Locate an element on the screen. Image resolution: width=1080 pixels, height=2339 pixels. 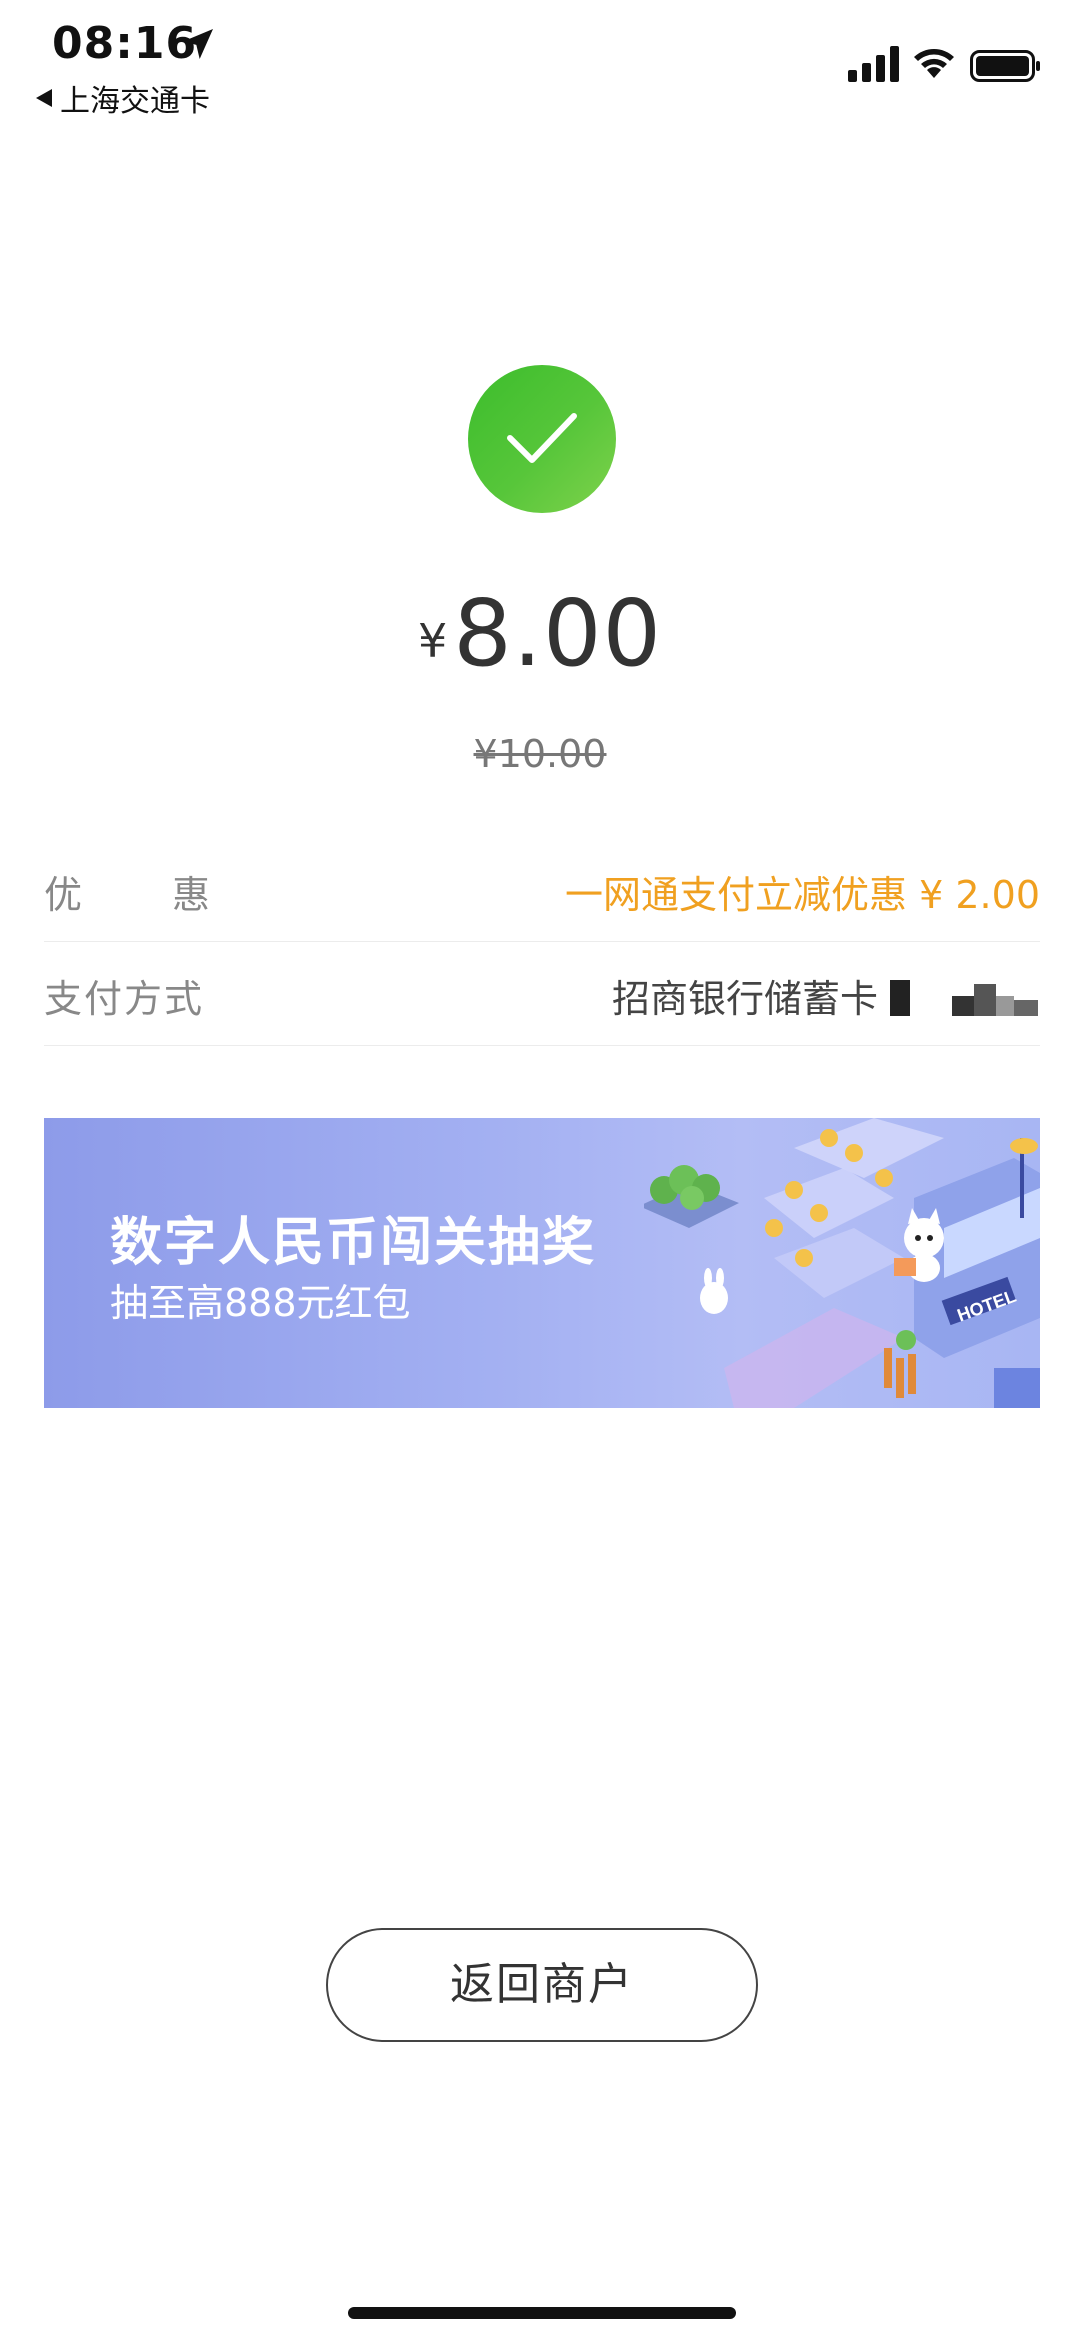
success-check-icon is located at coordinates (542, 439).